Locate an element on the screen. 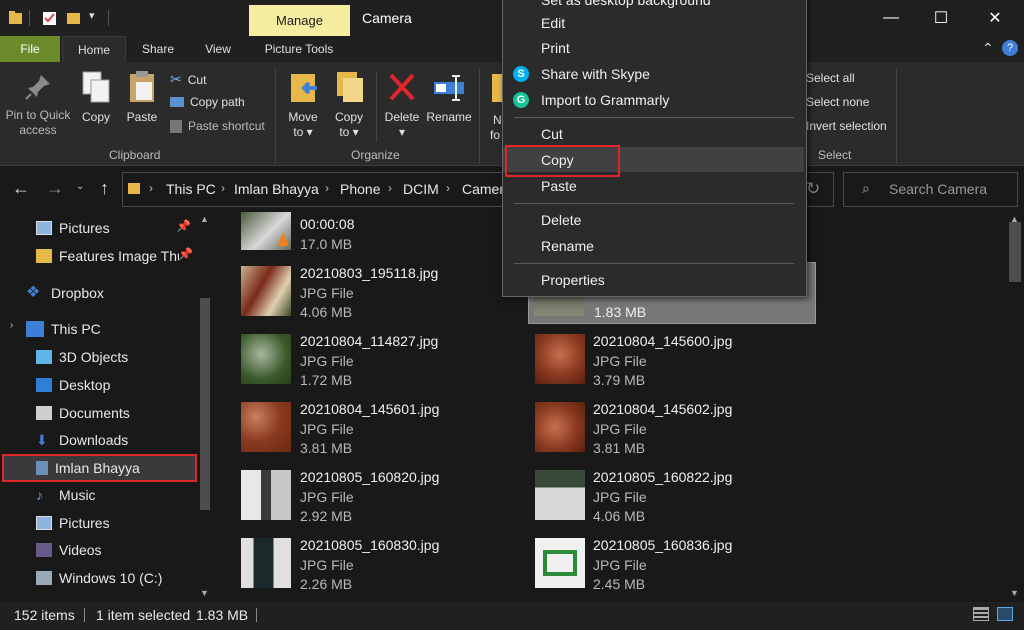  qat-dropdown-icon: ▾ is located at coordinates (92, 15).